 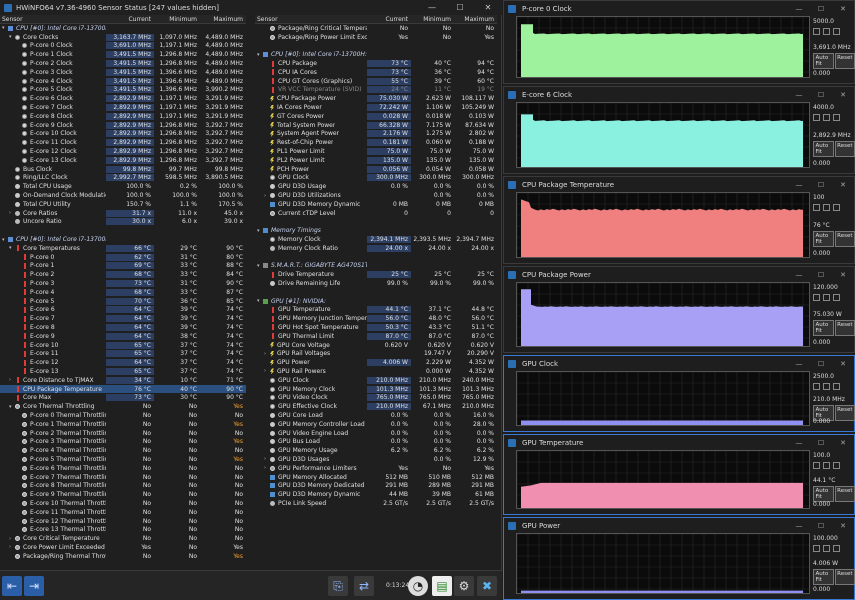 What do you see at coordinates (123, 485) in the screenshot?
I see `sensor-row: E-core 8 Thermal Throttling No No No` at bounding box center [123, 485].